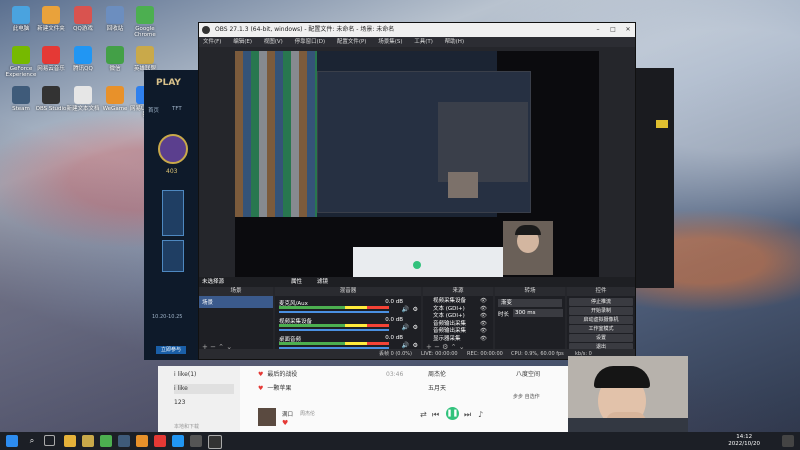  Describe the element at coordinates (423, 414) in the screenshot. I see `shuffle-icon: ⇄` at that location.